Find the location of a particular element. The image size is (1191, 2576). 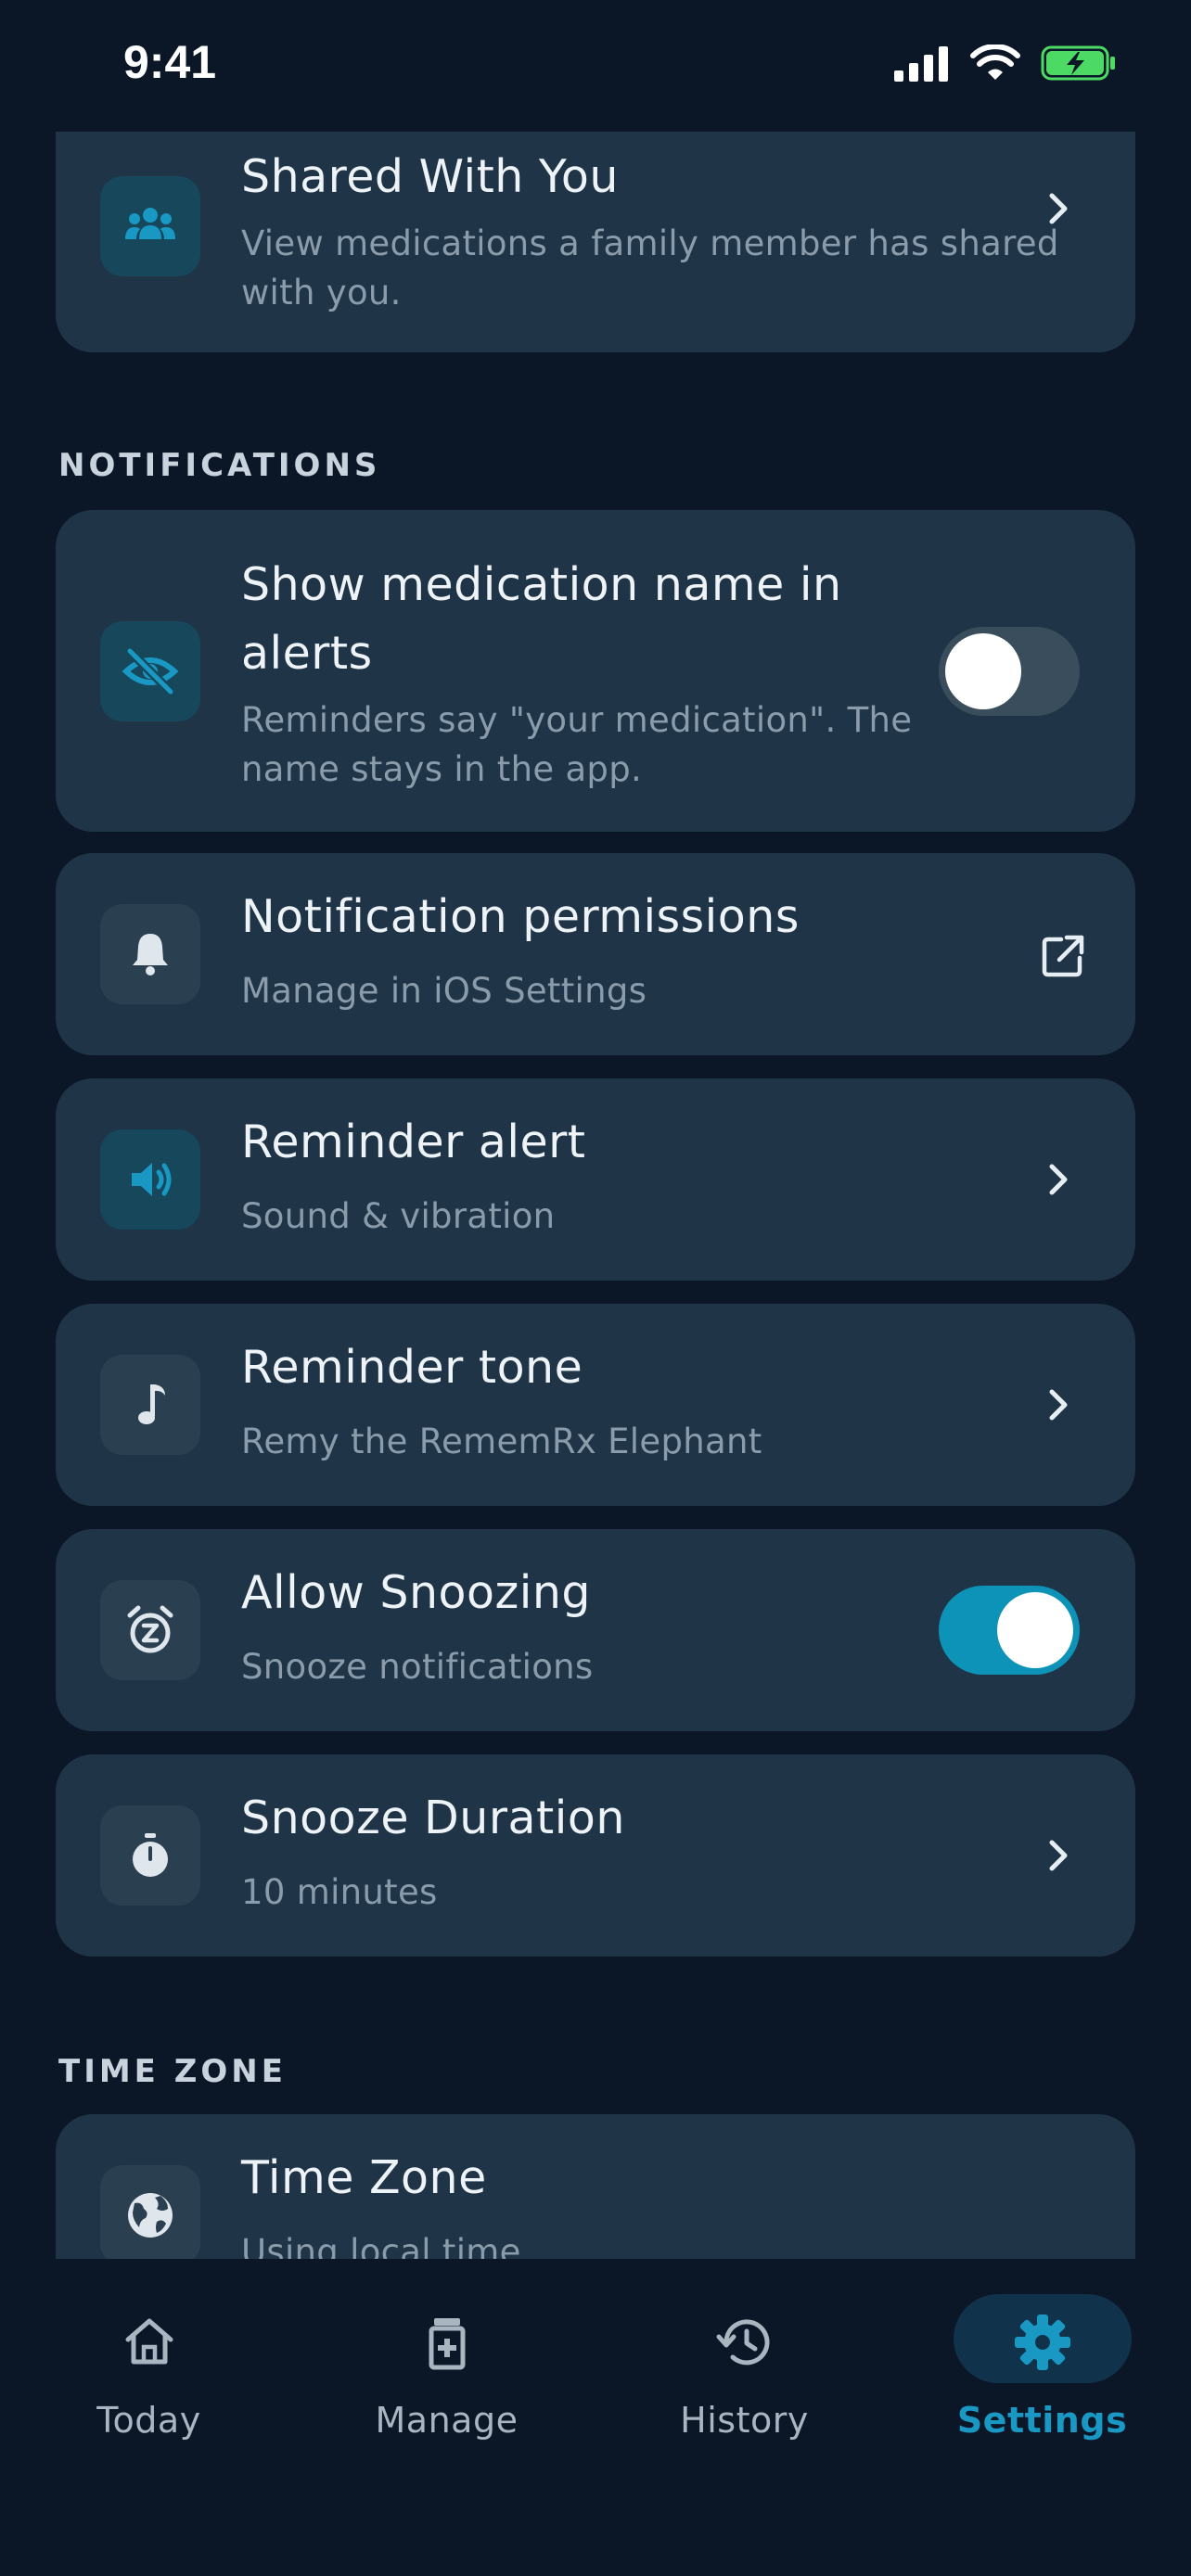

tab-today: Today is located at coordinates (149, 2352).